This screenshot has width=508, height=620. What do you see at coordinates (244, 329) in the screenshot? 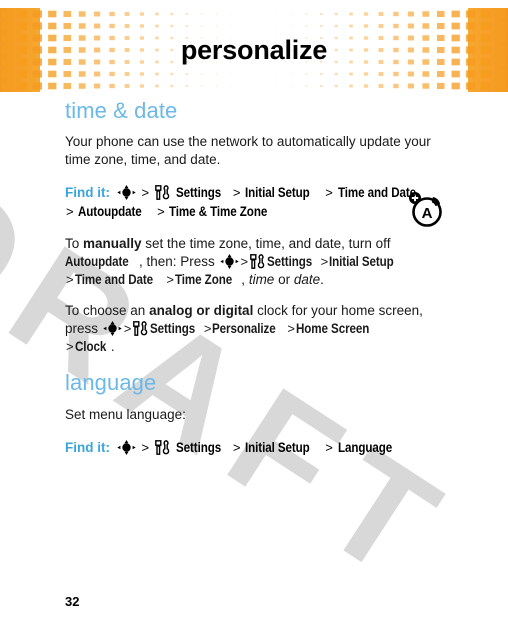
I see `menu-personalize: Personalize` at bounding box center [244, 329].